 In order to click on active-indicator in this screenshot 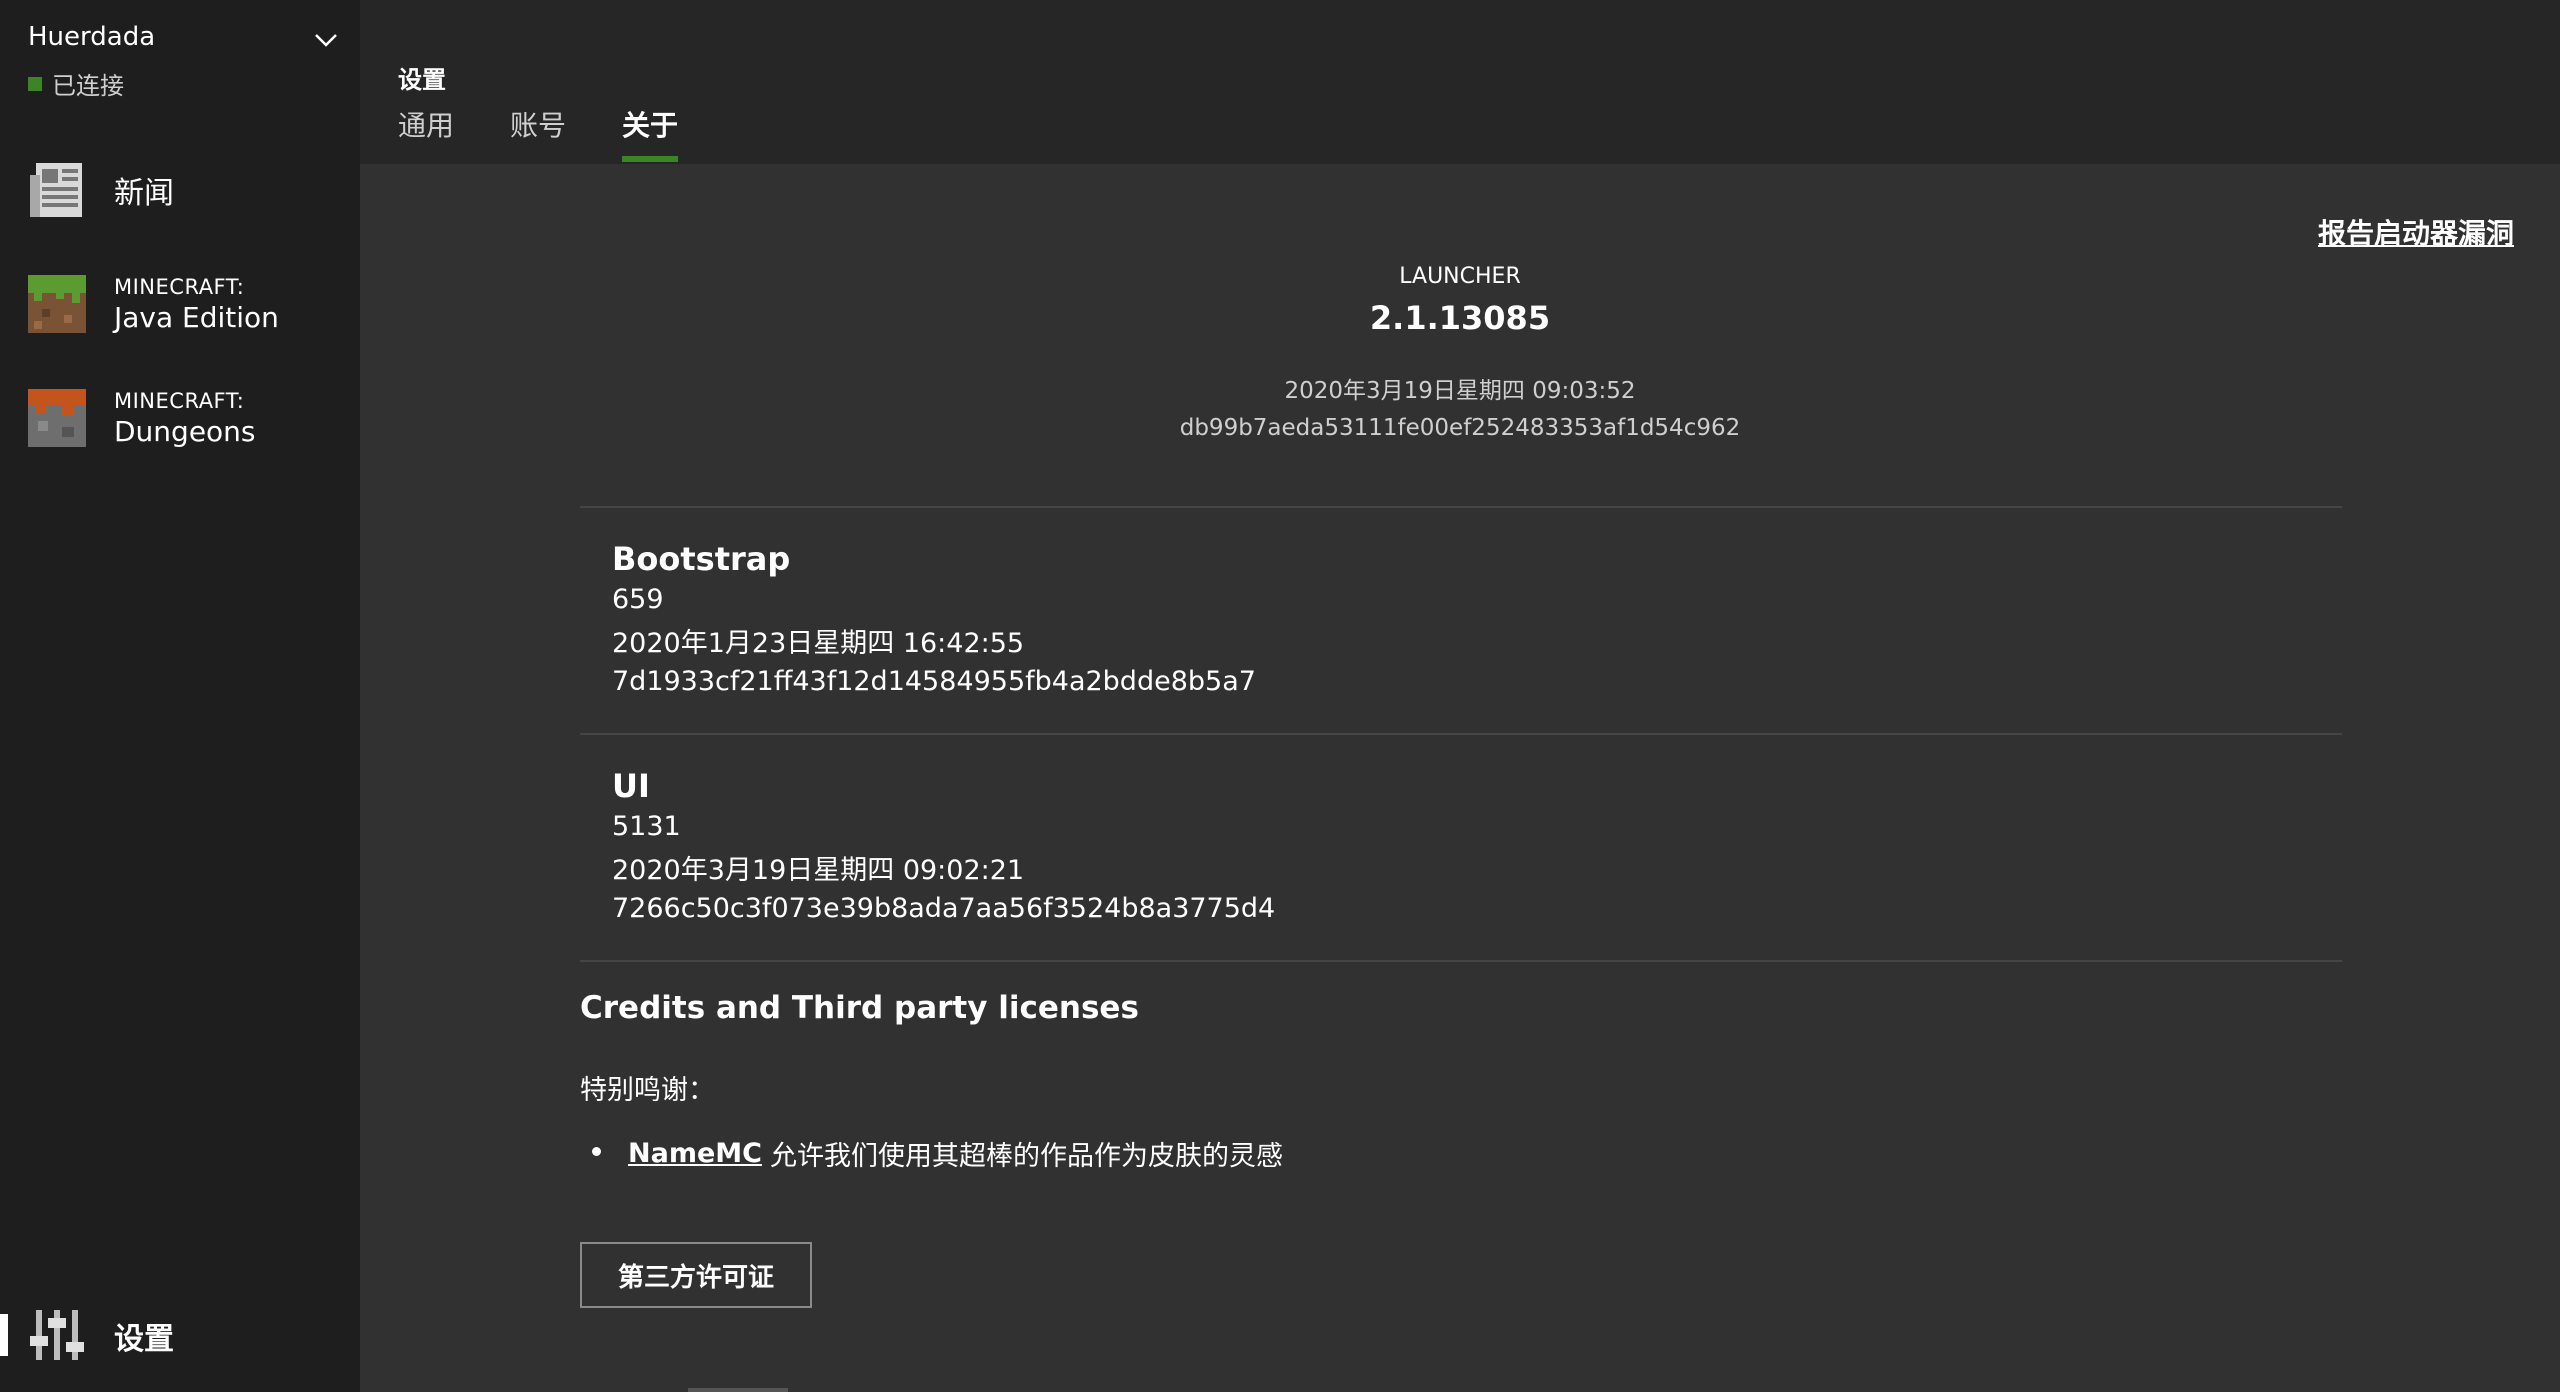, I will do `click(4, 1335)`.